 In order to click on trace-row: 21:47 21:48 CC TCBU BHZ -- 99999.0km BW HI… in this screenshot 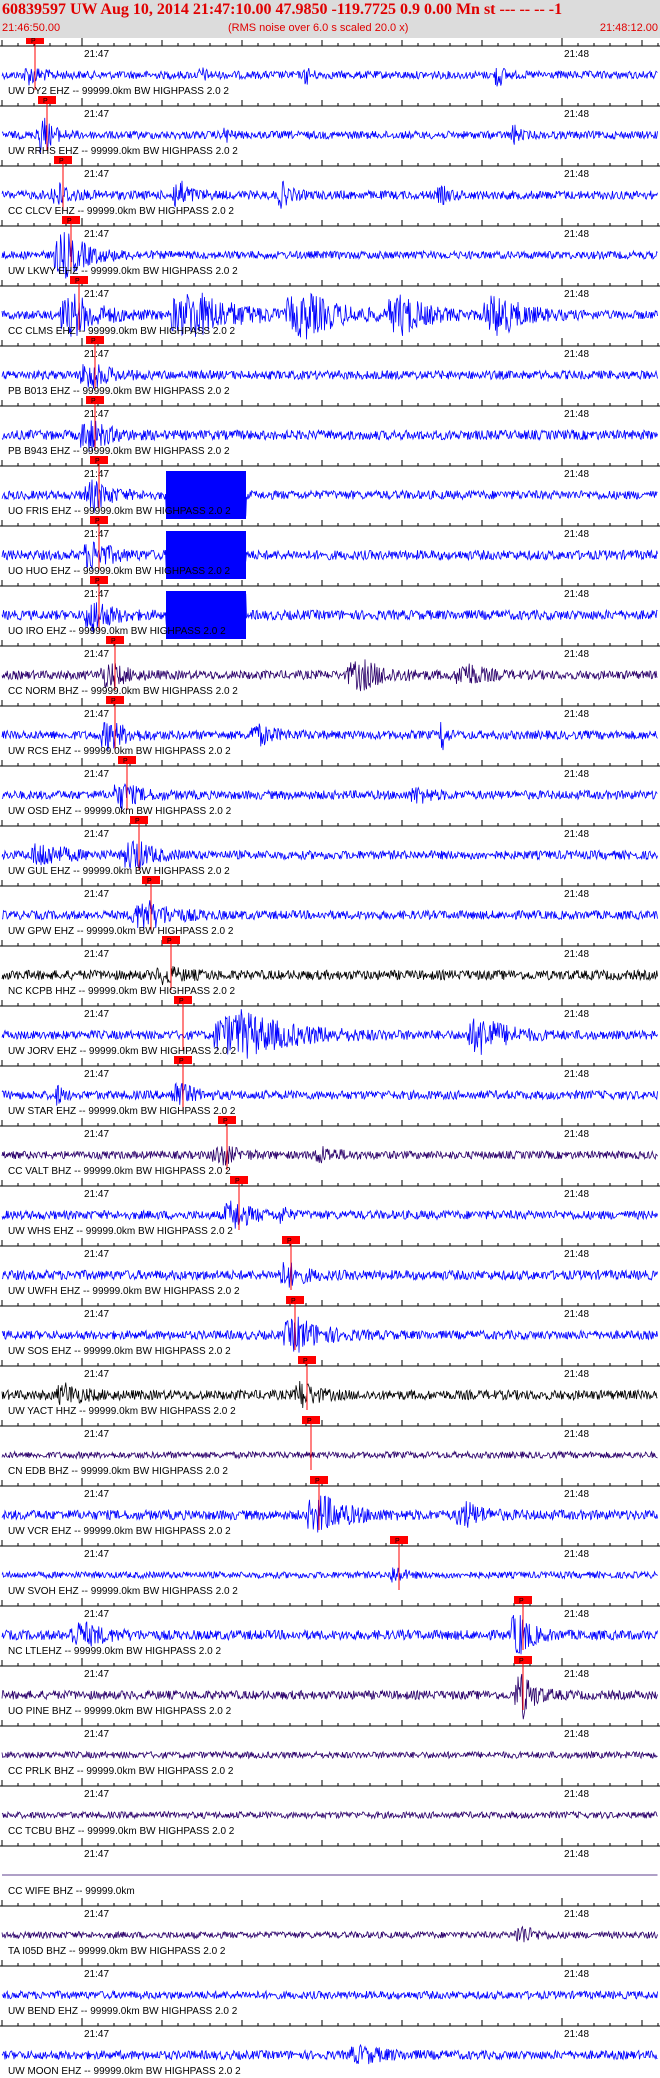, I will do `click(330, 1807)`.